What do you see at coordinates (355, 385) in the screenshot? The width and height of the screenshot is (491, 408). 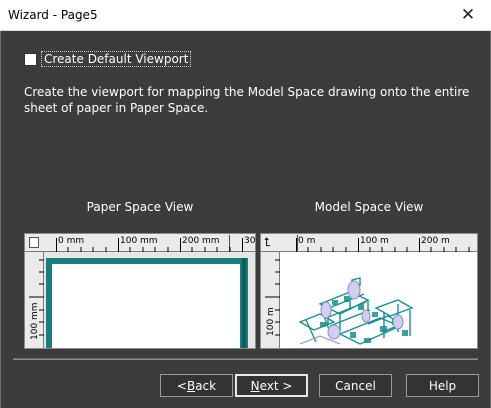 I see `cancel-button: Cancel` at bounding box center [355, 385].